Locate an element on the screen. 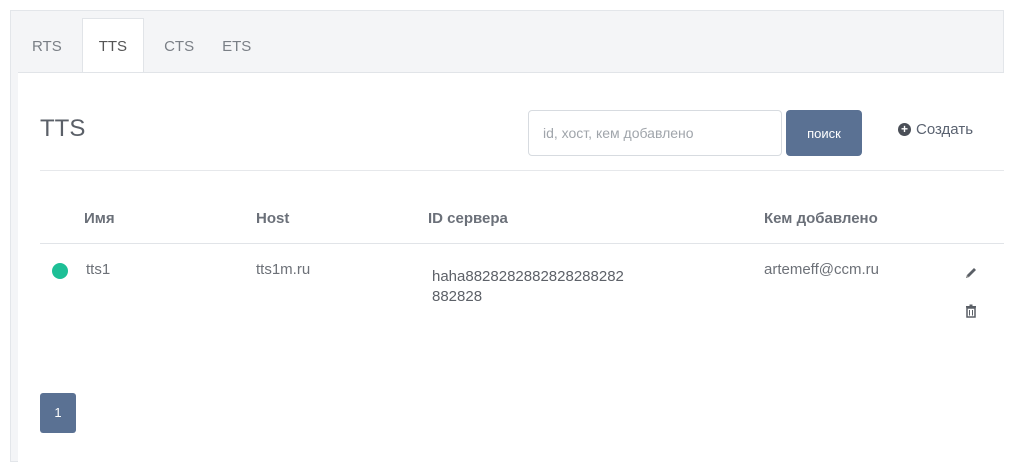 This screenshot has height=468, width=1022. cell-added-by: artemeff@ccm.ru is located at coordinates (821, 269).